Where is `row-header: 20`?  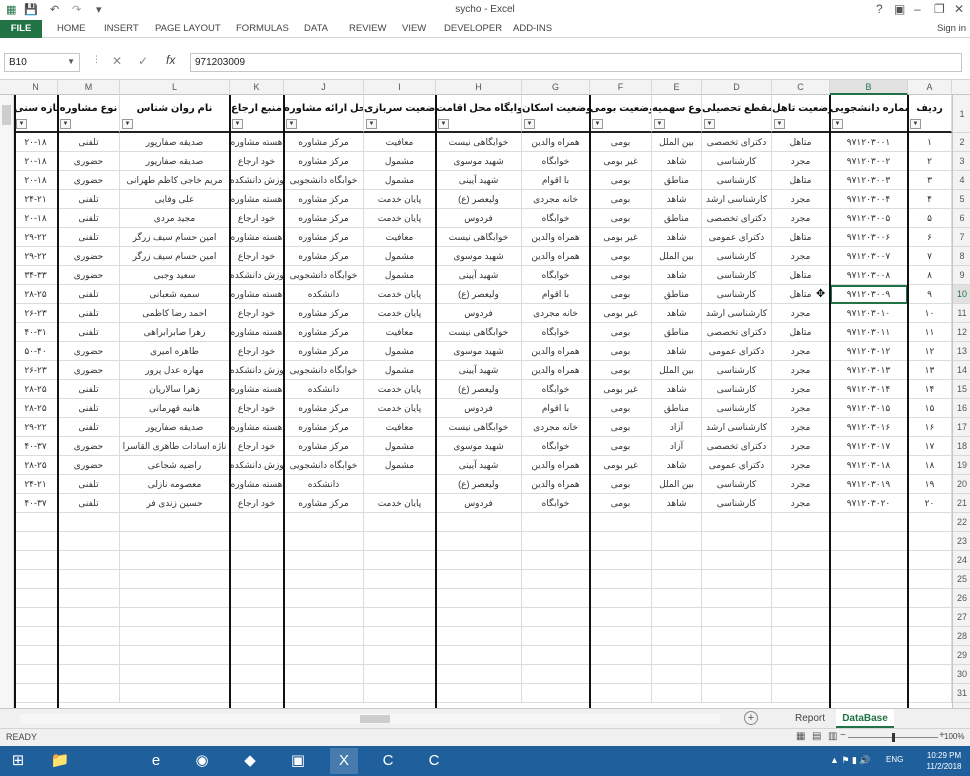
row-header: 20 is located at coordinates (961, 484).